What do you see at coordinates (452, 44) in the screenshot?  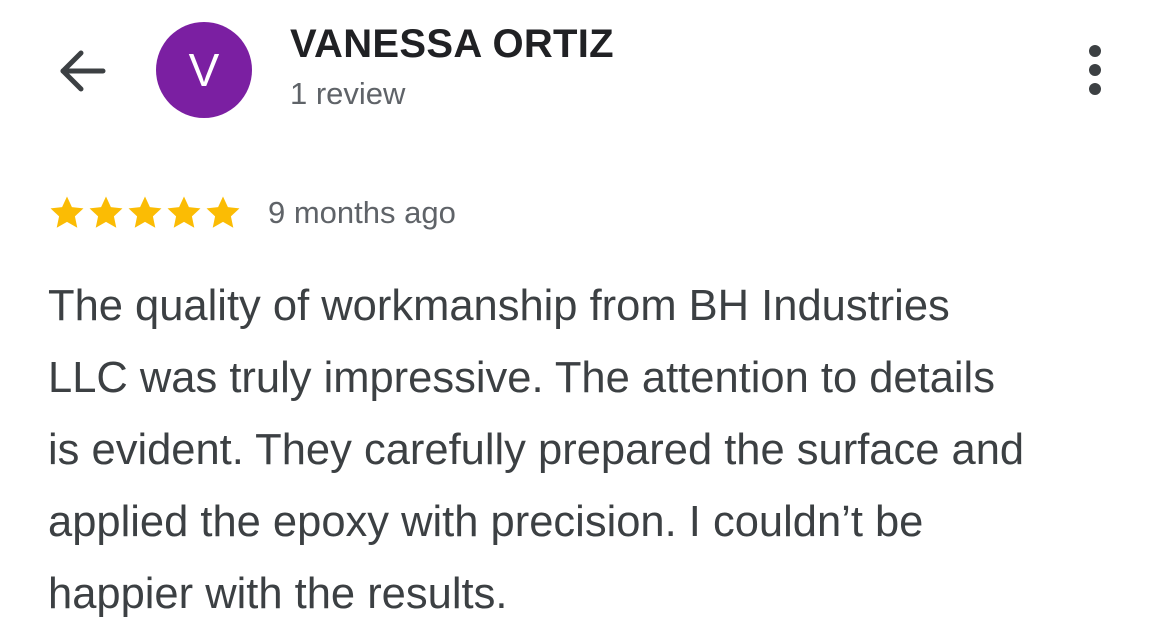 I see `reviewer-name: VANESSA ORTIZ` at bounding box center [452, 44].